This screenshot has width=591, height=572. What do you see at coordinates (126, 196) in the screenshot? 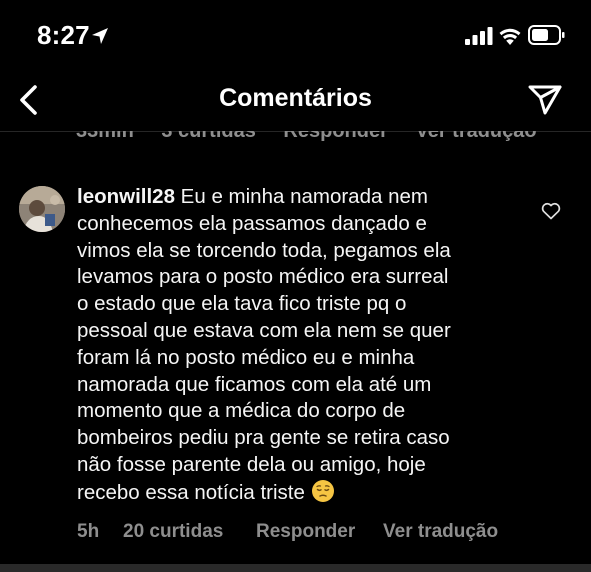
I see `comment-username: leonwill28` at bounding box center [126, 196].